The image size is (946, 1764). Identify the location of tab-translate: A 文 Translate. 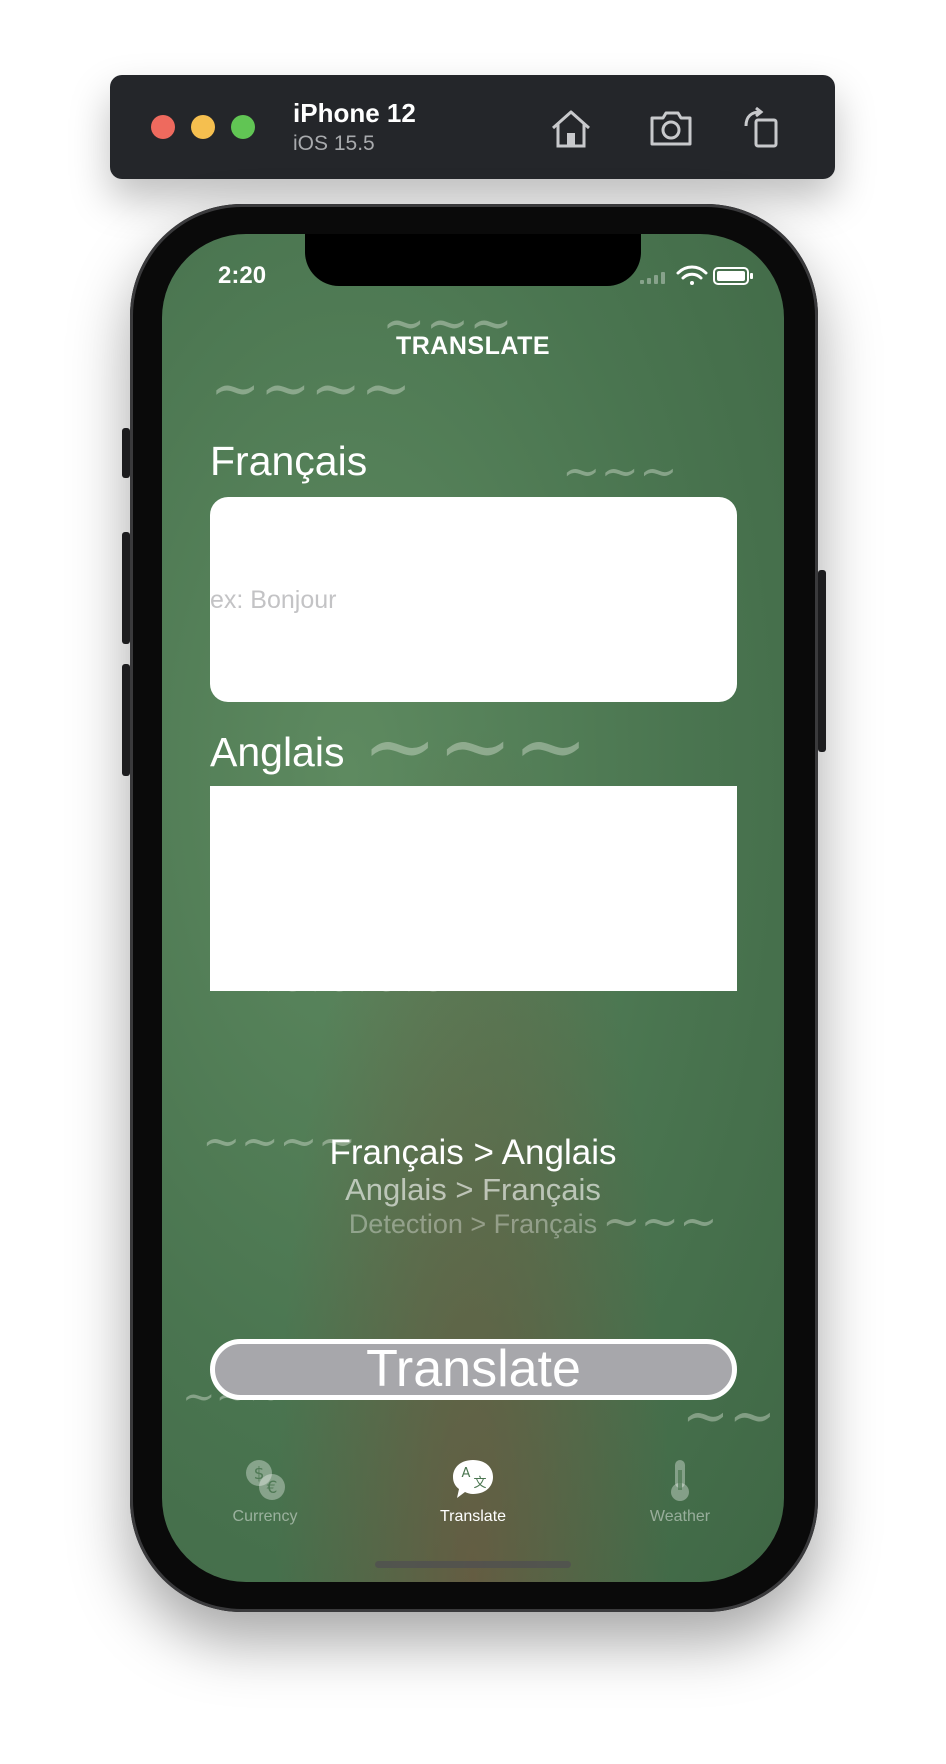
(473, 1491).